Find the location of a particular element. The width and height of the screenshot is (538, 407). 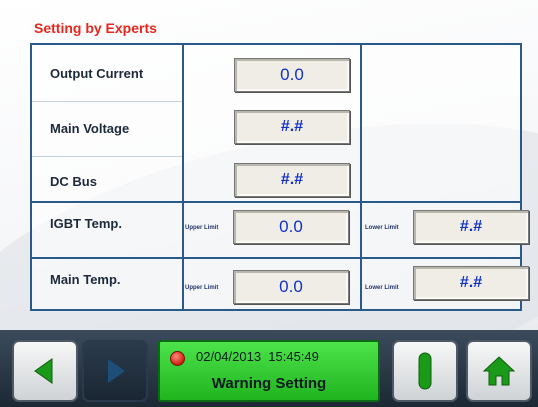

home-icon is located at coordinates (499, 371).